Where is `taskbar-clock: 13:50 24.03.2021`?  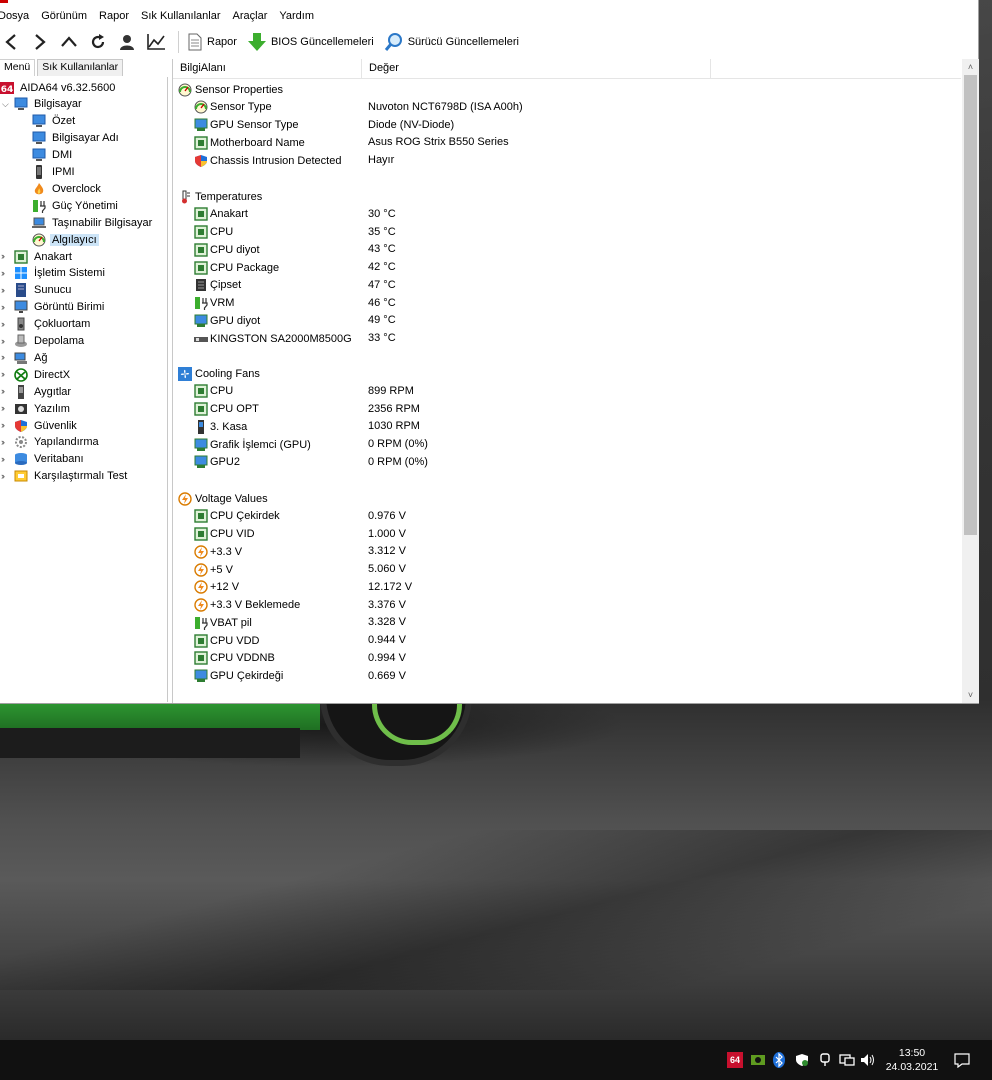
taskbar-clock: 13:50 24.03.2021 is located at coordinates (912, 1060).